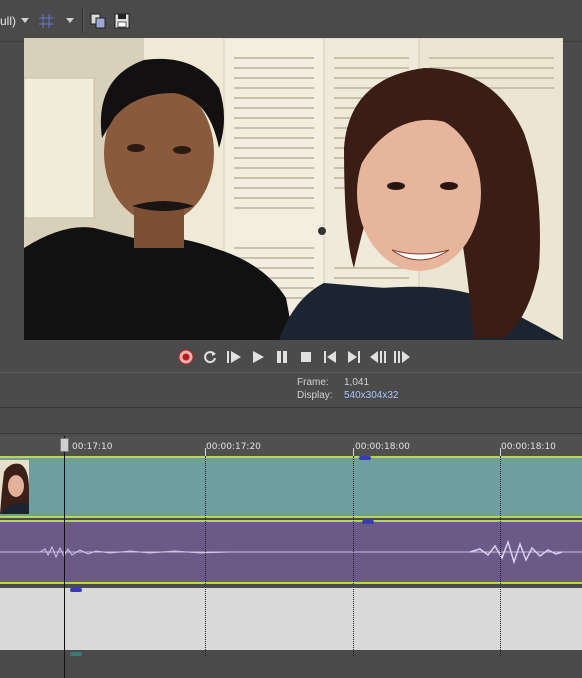 Image resolution: width=582 pixels, height=678 pixels. I want to click on timeline-header-bar, so click(291, 421).